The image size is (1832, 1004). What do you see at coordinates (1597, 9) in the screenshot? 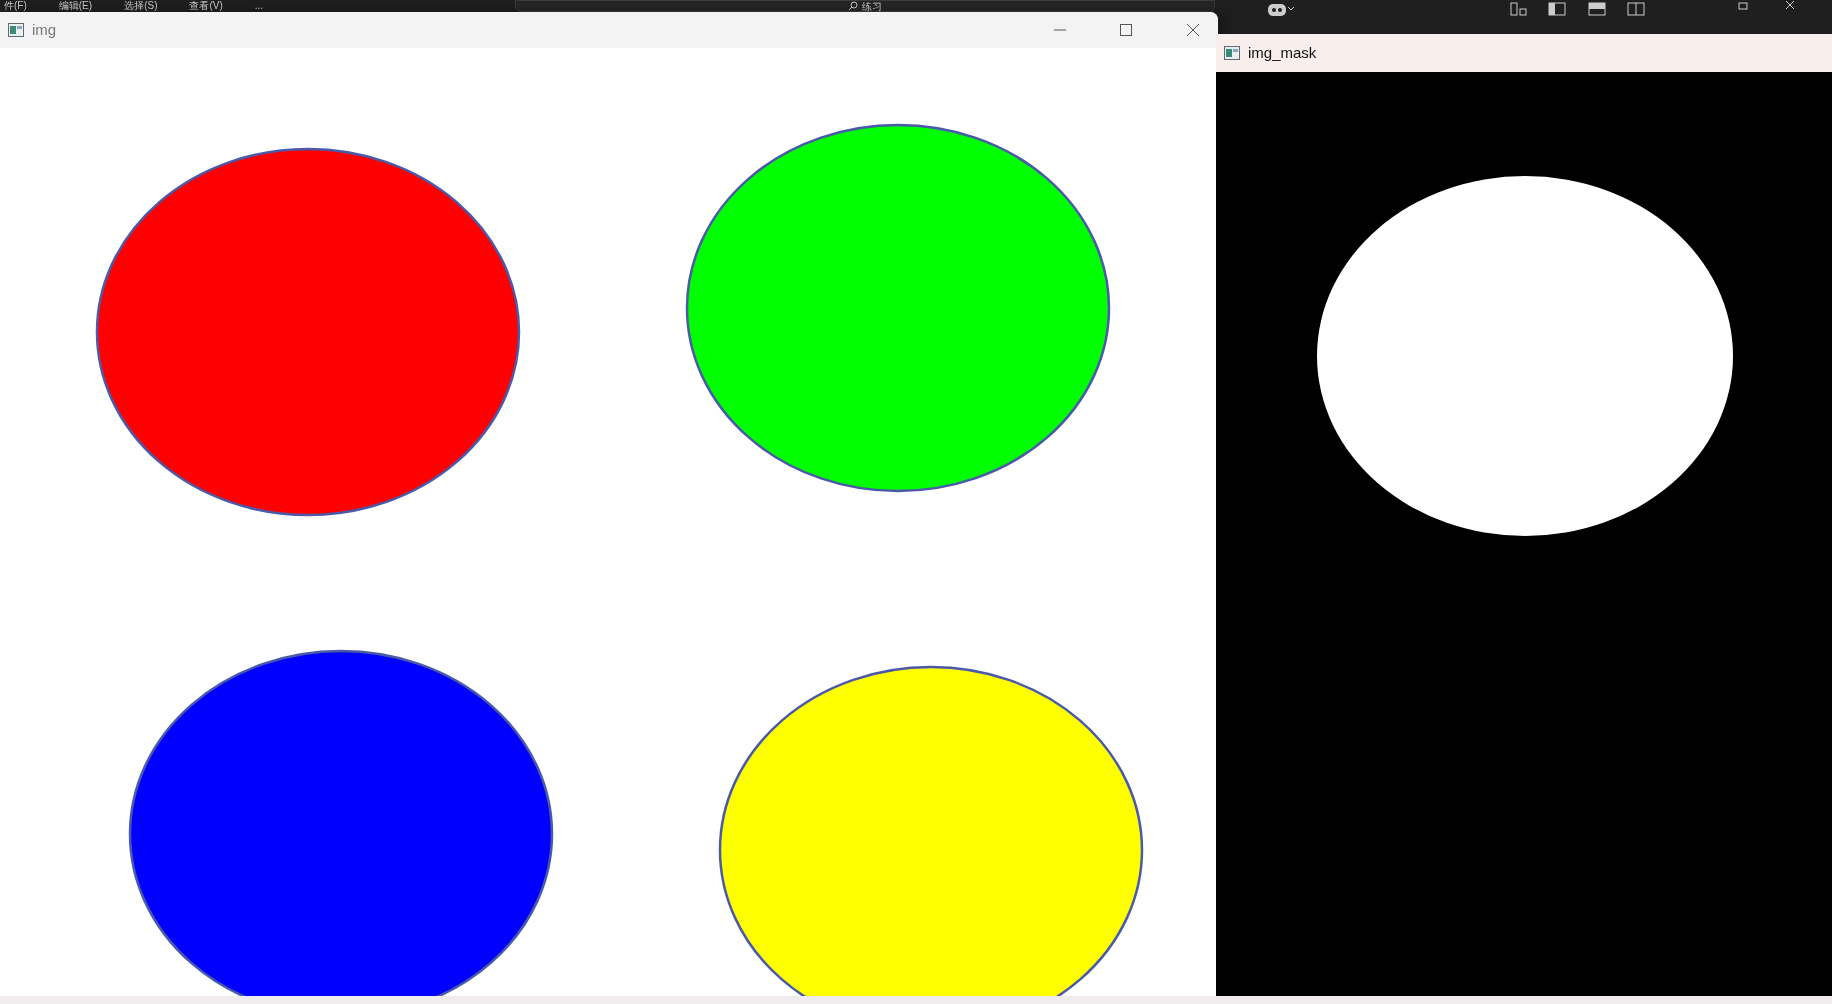
I see `panel-icon` at bounding box center [1597, 9].